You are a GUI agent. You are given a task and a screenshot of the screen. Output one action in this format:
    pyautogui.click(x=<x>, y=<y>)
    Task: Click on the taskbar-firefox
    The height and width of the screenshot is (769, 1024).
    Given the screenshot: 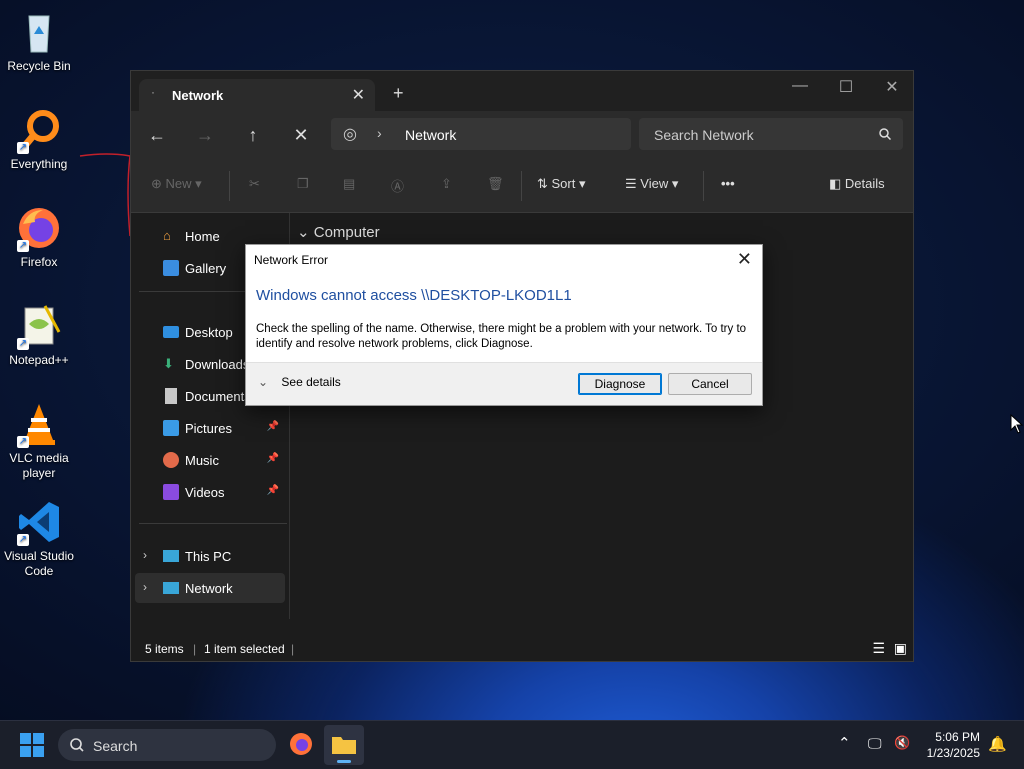 What is the action you would take?
    pyautogui.click(x=301, y=746)
    